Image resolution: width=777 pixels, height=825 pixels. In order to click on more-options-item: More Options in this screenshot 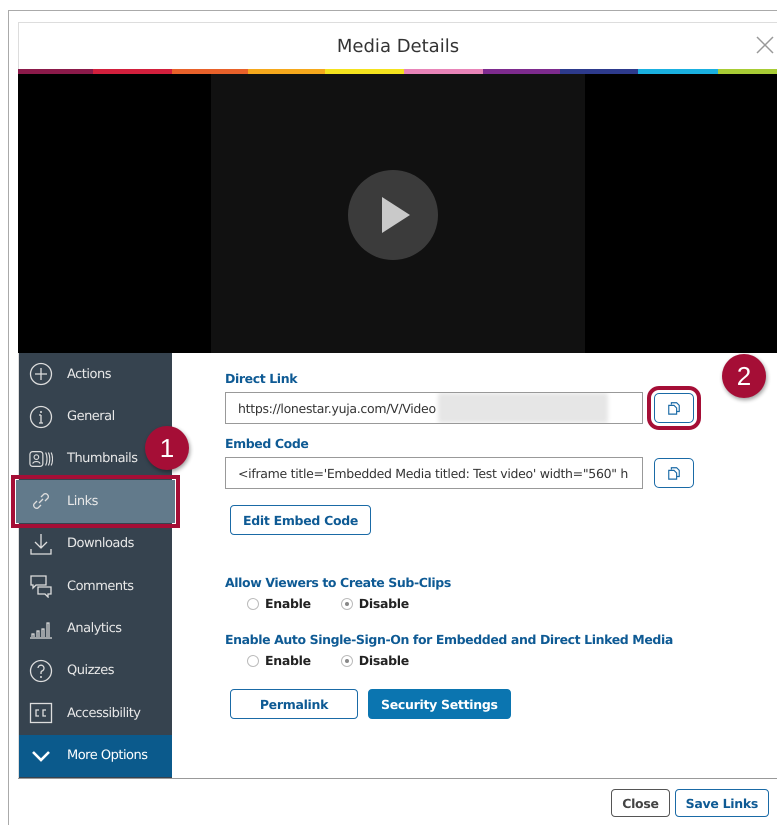, I will do `click(95, 755)`.